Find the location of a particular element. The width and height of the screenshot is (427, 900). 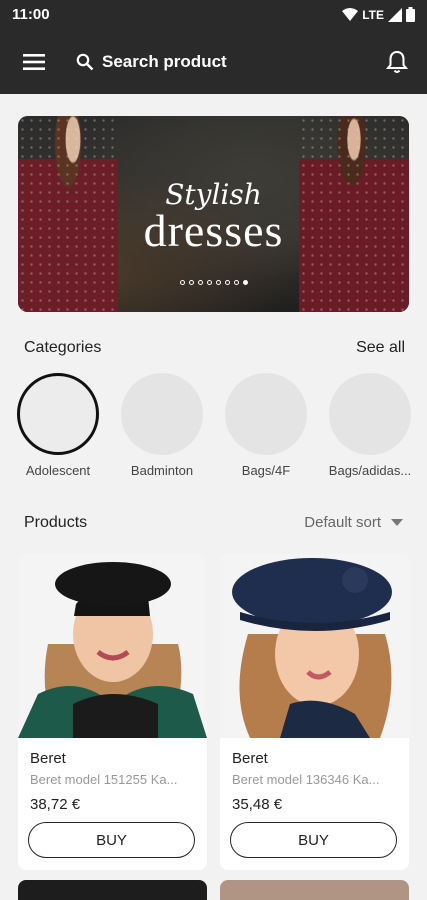

status-time: 11:00 is located at coordinates (31, 14).